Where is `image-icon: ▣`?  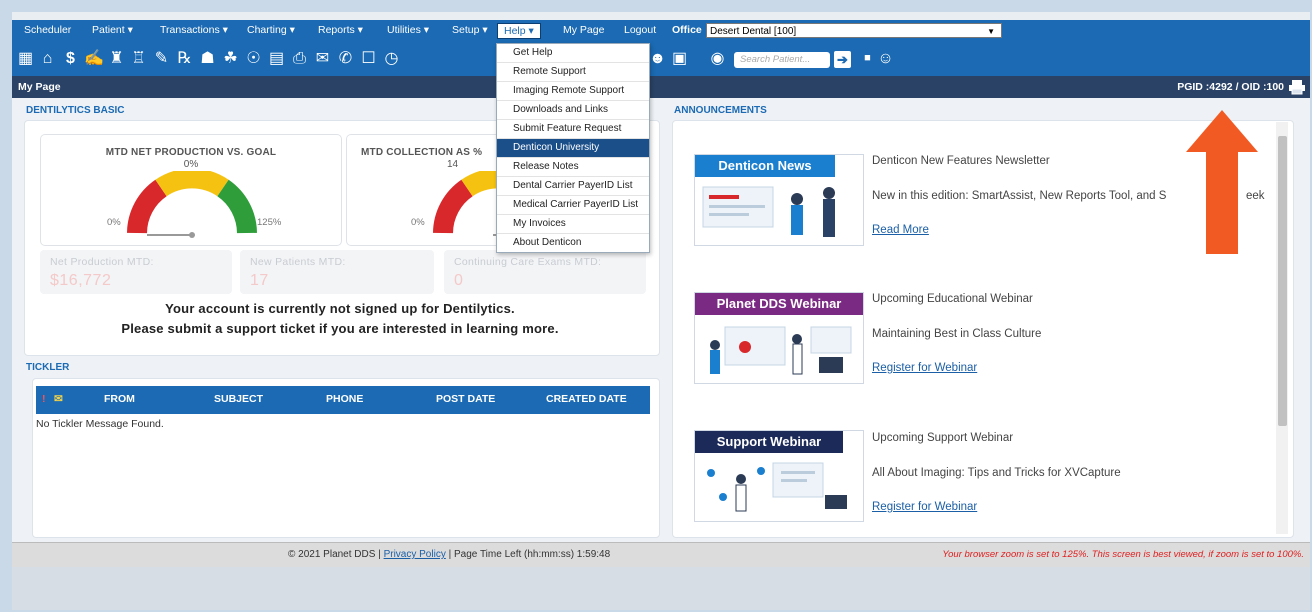 image-icon: ▣ is located at coordinates (679, 58).